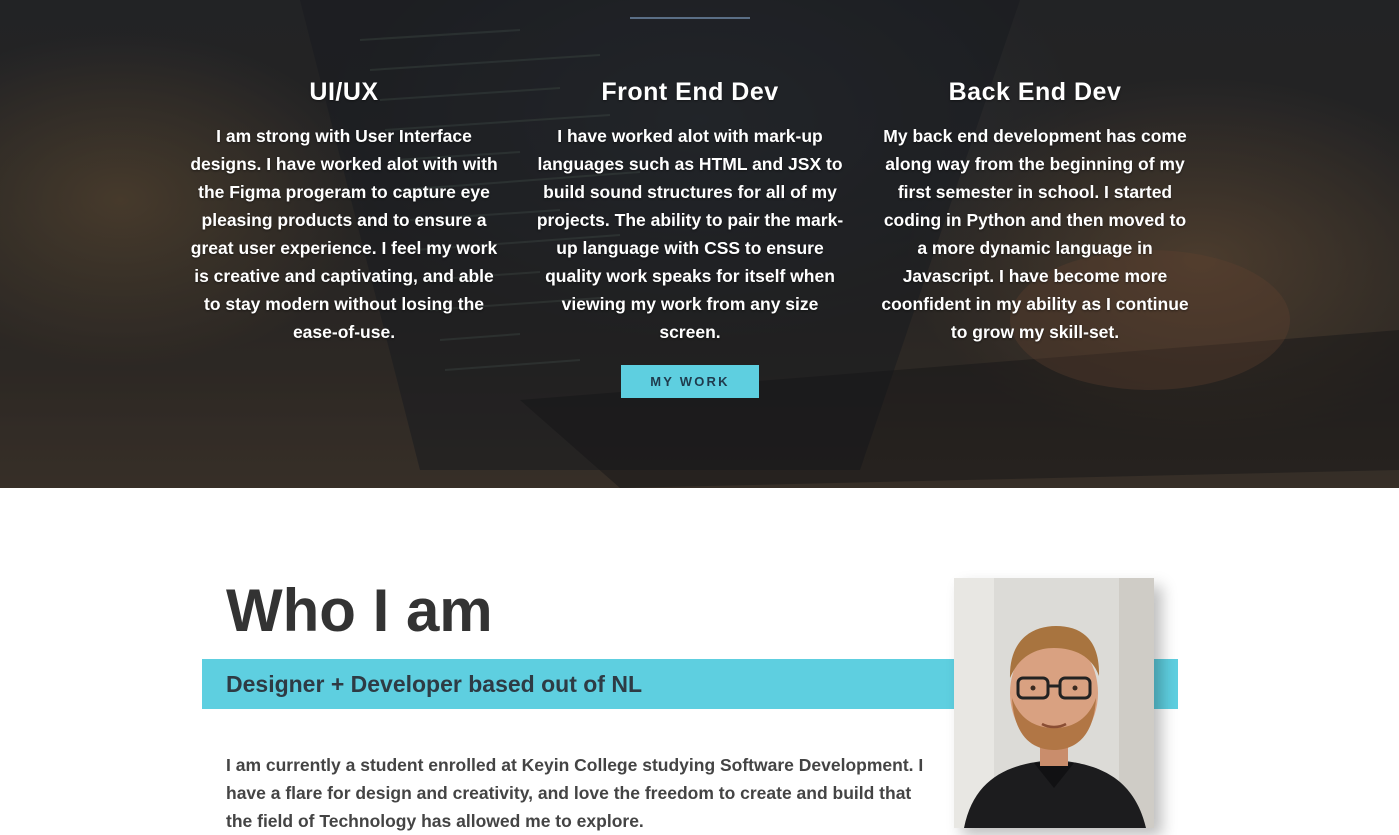 Image resolution: width=1399 pixels, height=835 pixels. I want to click on profile-photo, so click(1054, 703).